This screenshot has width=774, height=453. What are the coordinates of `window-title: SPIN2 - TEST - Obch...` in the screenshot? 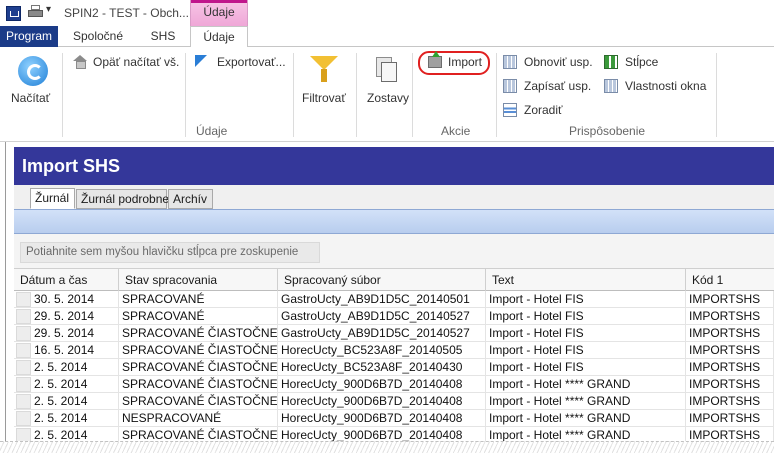 It's located at (126, 13).